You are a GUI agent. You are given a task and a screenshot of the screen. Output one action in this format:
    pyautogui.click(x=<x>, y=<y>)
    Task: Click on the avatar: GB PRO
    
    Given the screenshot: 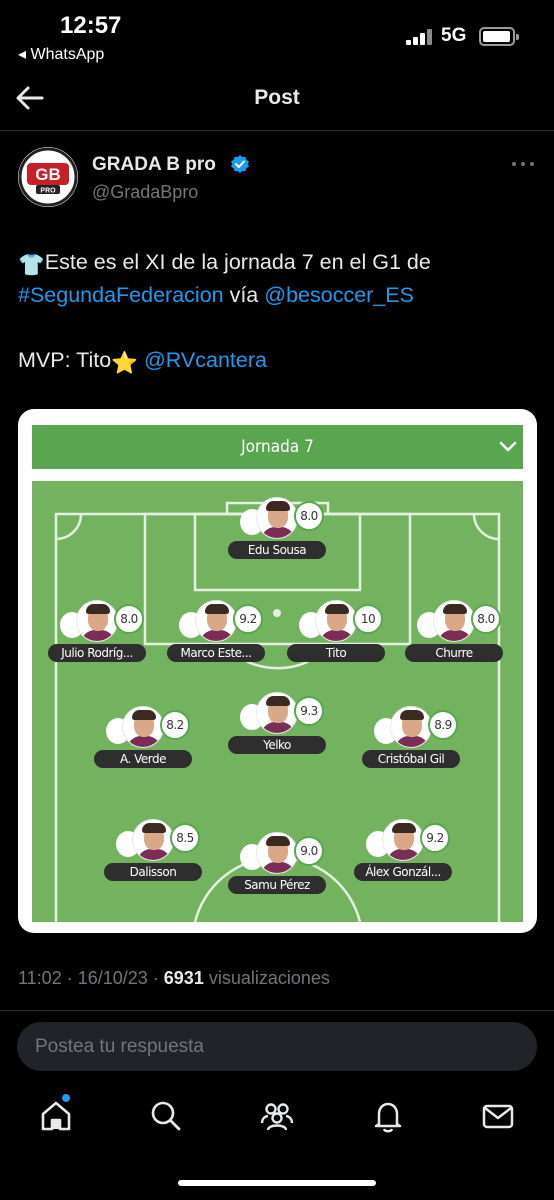 What is the action you would take?
    pyautogui.click(x=48, y=177)
    